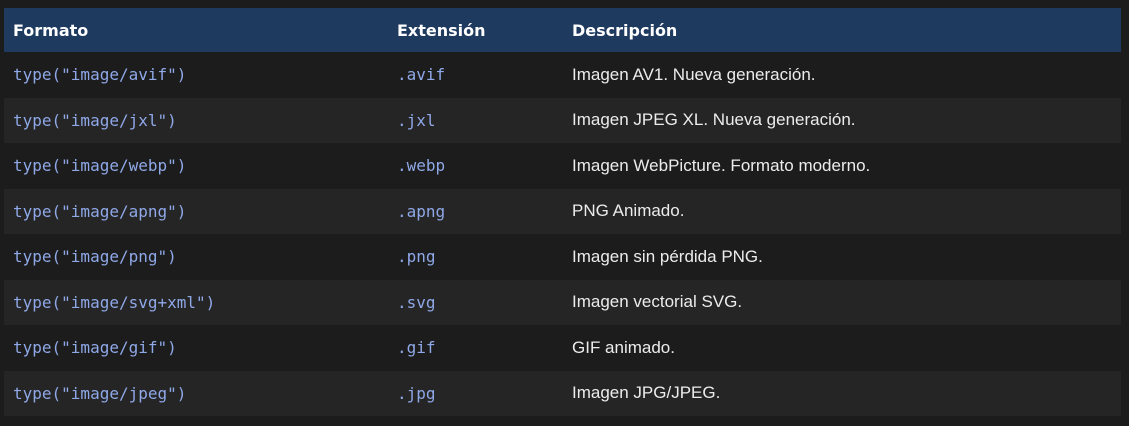 This screenshot has width=1129, height=426. Describe the element at coordinates (416, 348) in the screenshot. I see `extension-cell: .gif` at that location.